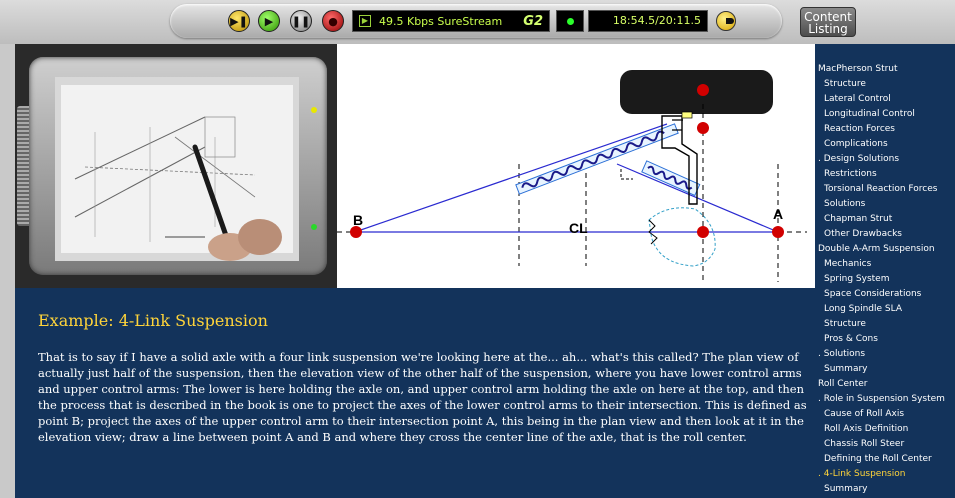  What do you see at coordinates (885, 114) in the screenshot?
I see `sidebar-item: Longitudinal Control` at bounding box center [885, 114].